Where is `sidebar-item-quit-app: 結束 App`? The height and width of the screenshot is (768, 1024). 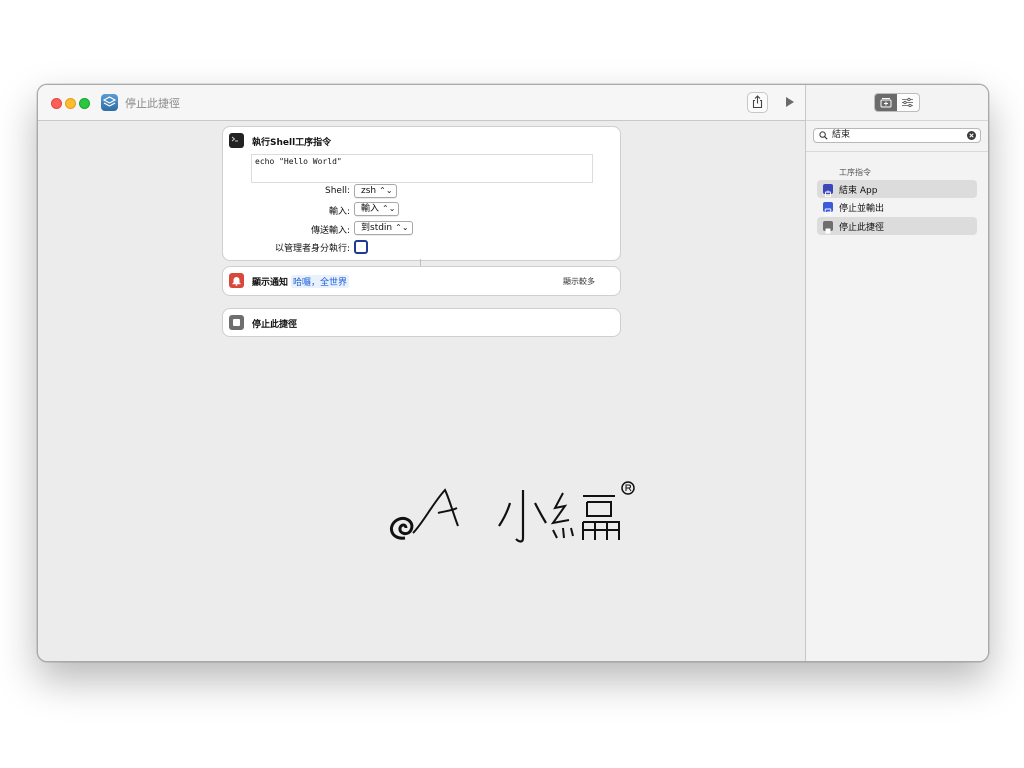 sidebar-item-quit-app: 結束 App is located at coordinates (897, 189).